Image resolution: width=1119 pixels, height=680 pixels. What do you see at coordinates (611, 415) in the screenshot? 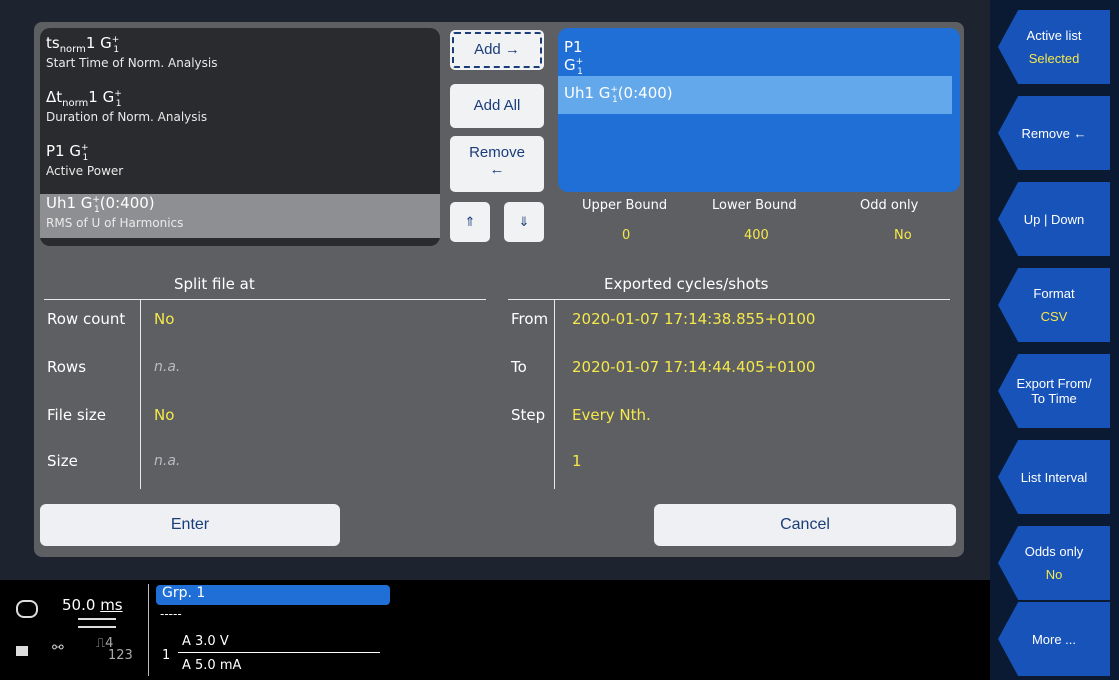
I see `step-value: Every Nth.` at bounding box center [611, 415].